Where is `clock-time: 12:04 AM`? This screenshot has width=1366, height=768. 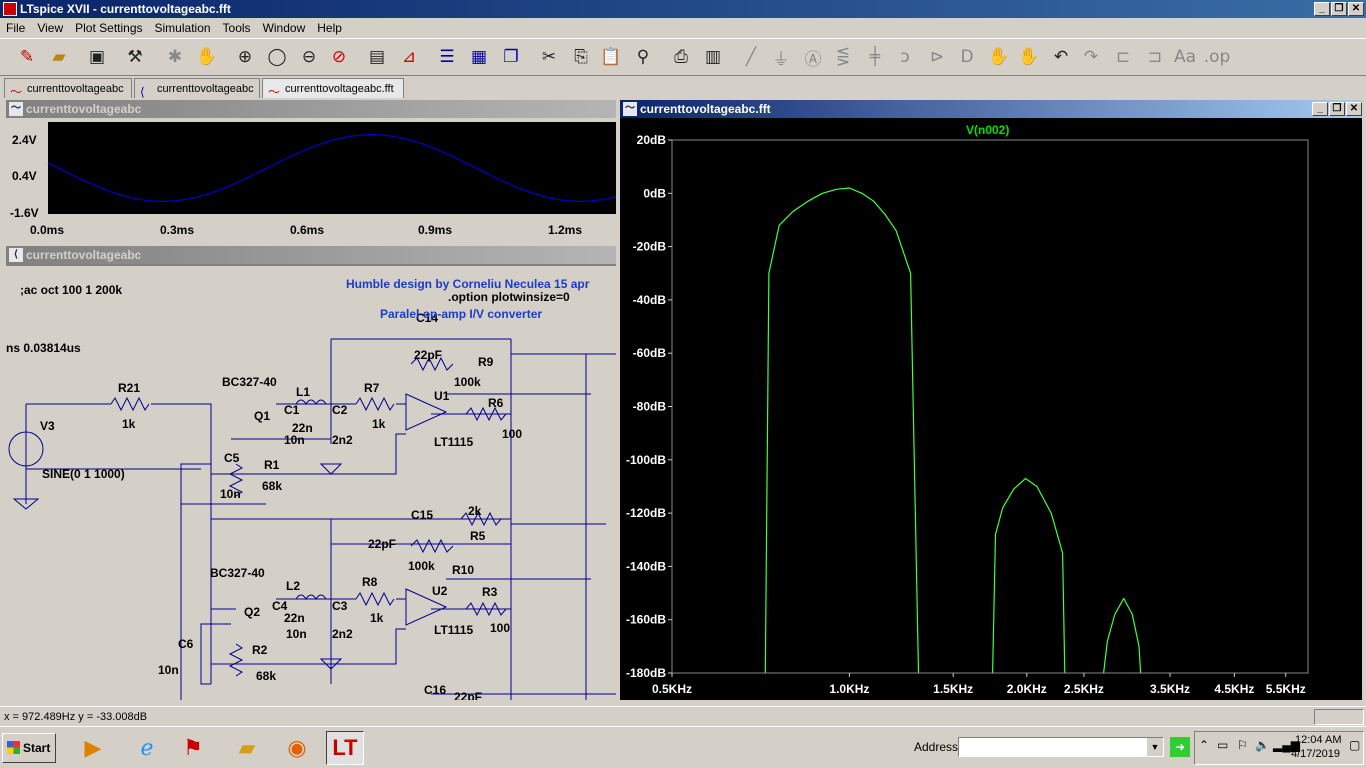 clock-time: 12:04 AM is located at coordinates (1318, 740).